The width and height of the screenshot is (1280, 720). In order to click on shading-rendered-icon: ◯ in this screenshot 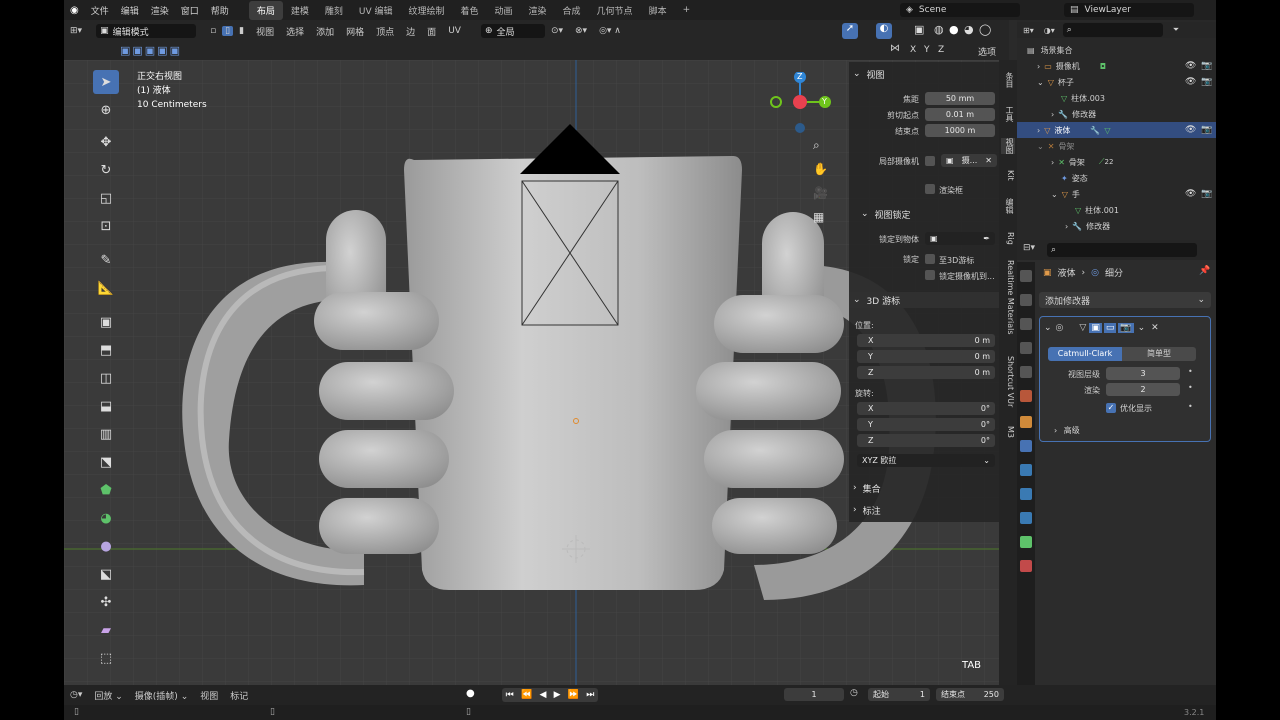, I will do `click(985, 29)`.